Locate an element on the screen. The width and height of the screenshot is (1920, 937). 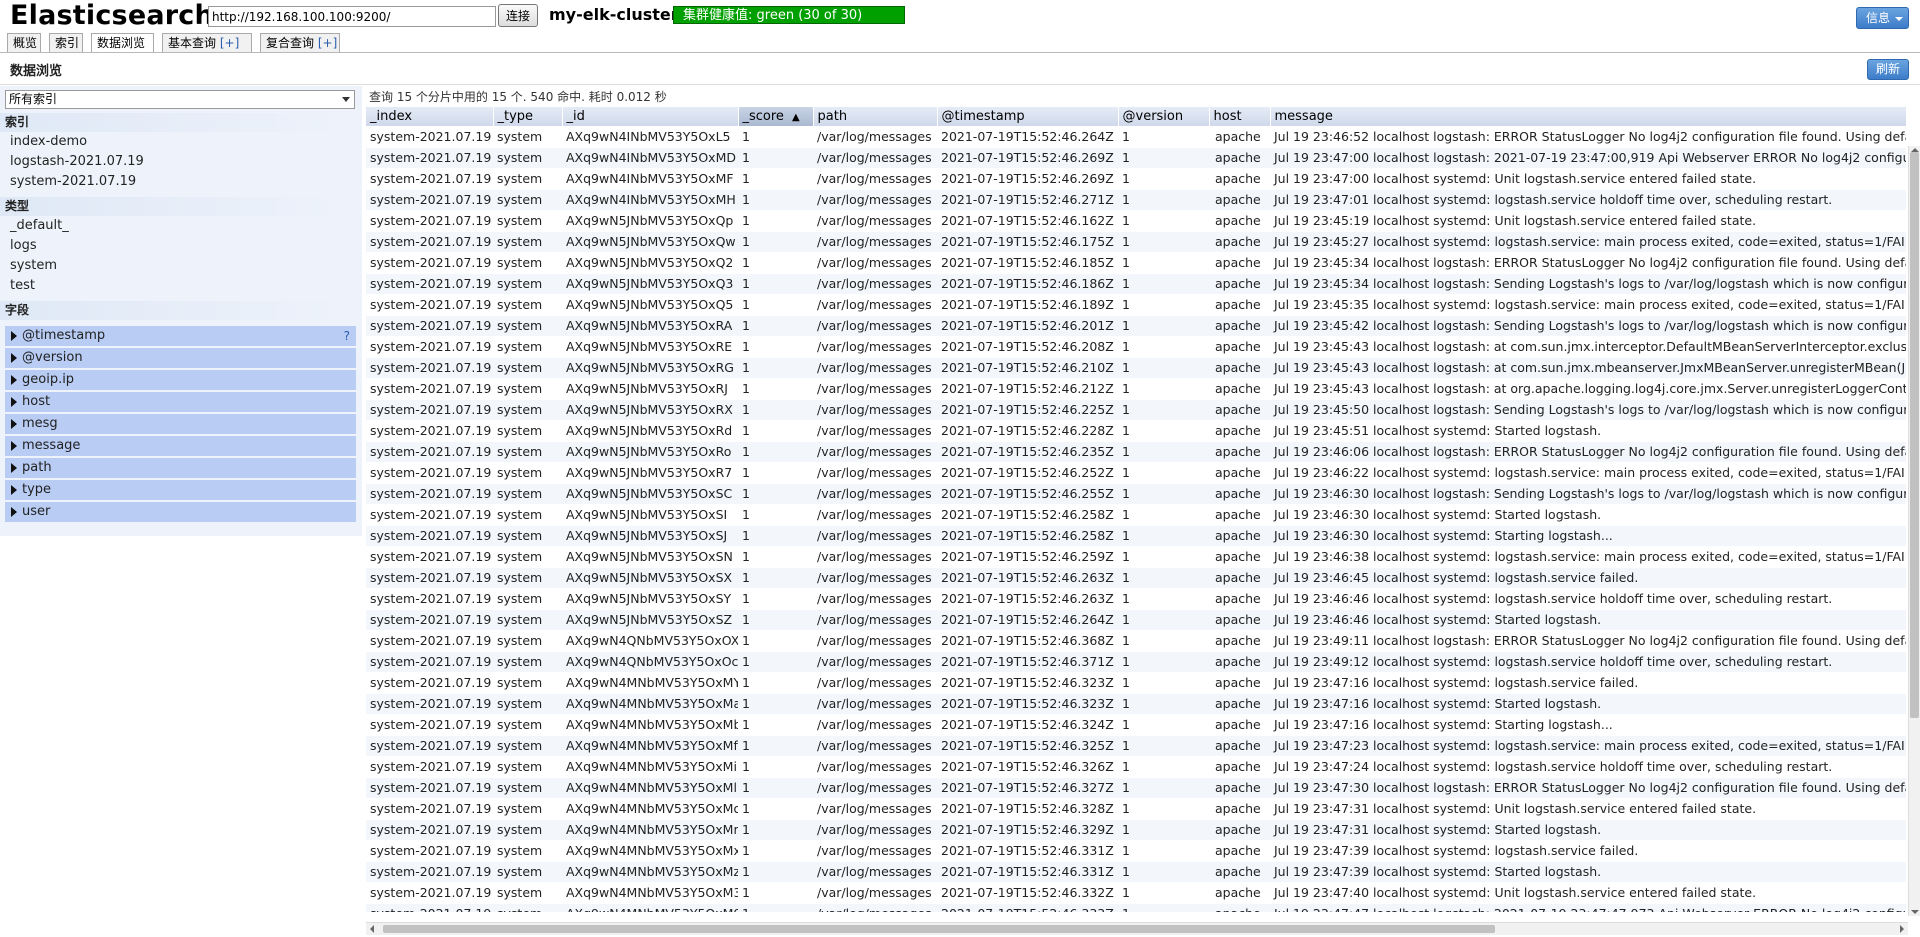
type-item: system is located at coordinates (180, 267).